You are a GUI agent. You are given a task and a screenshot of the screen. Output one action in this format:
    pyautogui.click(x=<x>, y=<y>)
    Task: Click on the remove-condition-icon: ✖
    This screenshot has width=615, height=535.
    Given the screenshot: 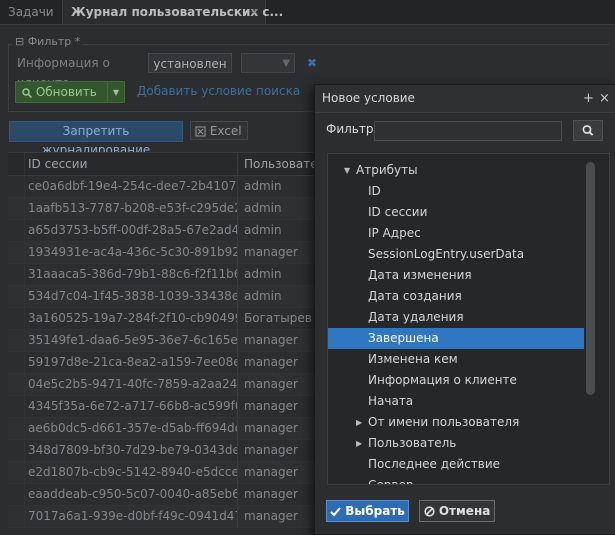 What is the action you would take?
    pyautogui.click(x=312, y=63)
    